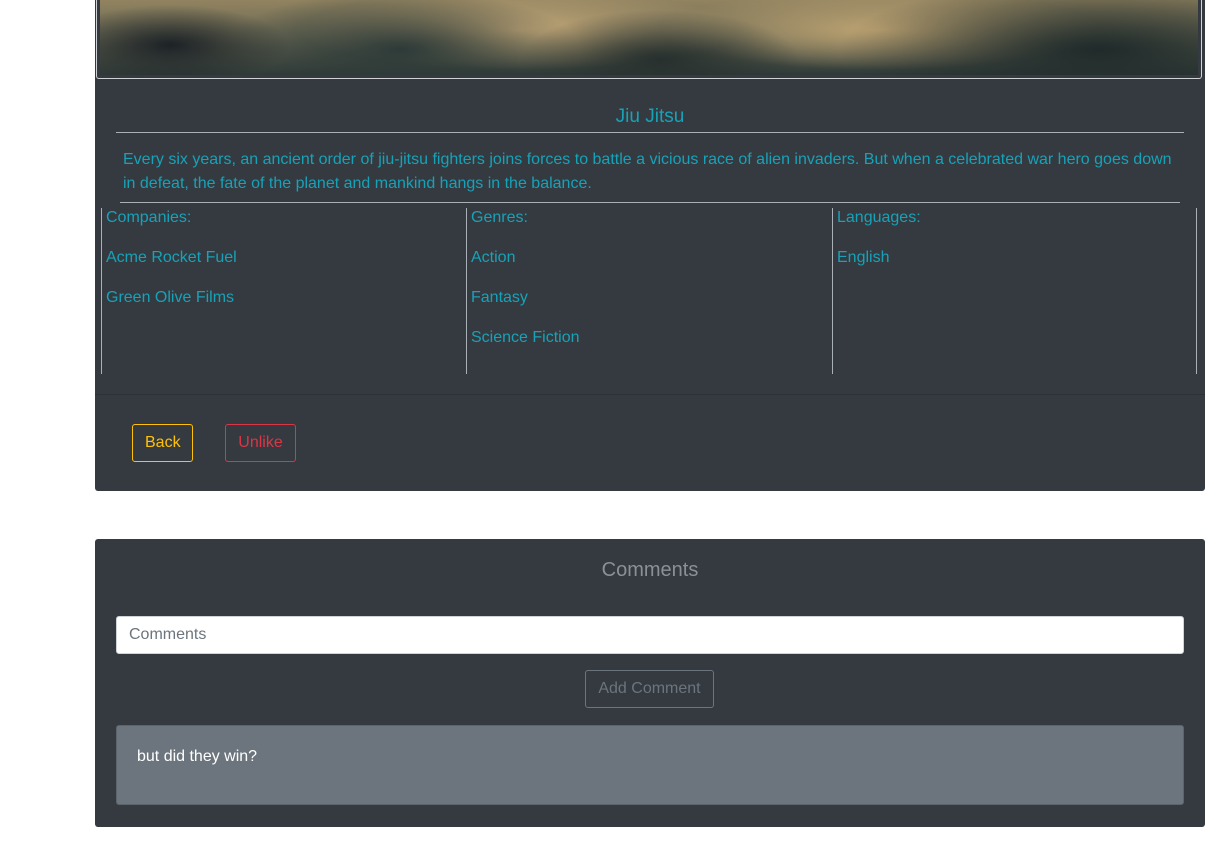 The width and height of the screenshot is (1226, 854). I want to click on company-item: Acme Rocket Fuel, so click(171, 257).